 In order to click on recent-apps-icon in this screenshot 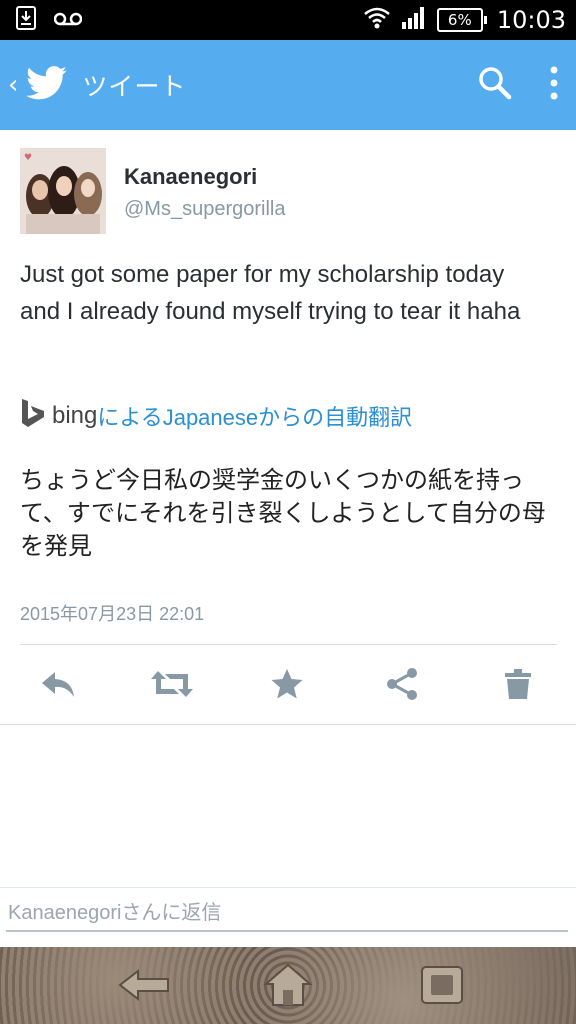, I will do `click(442, 987)`.